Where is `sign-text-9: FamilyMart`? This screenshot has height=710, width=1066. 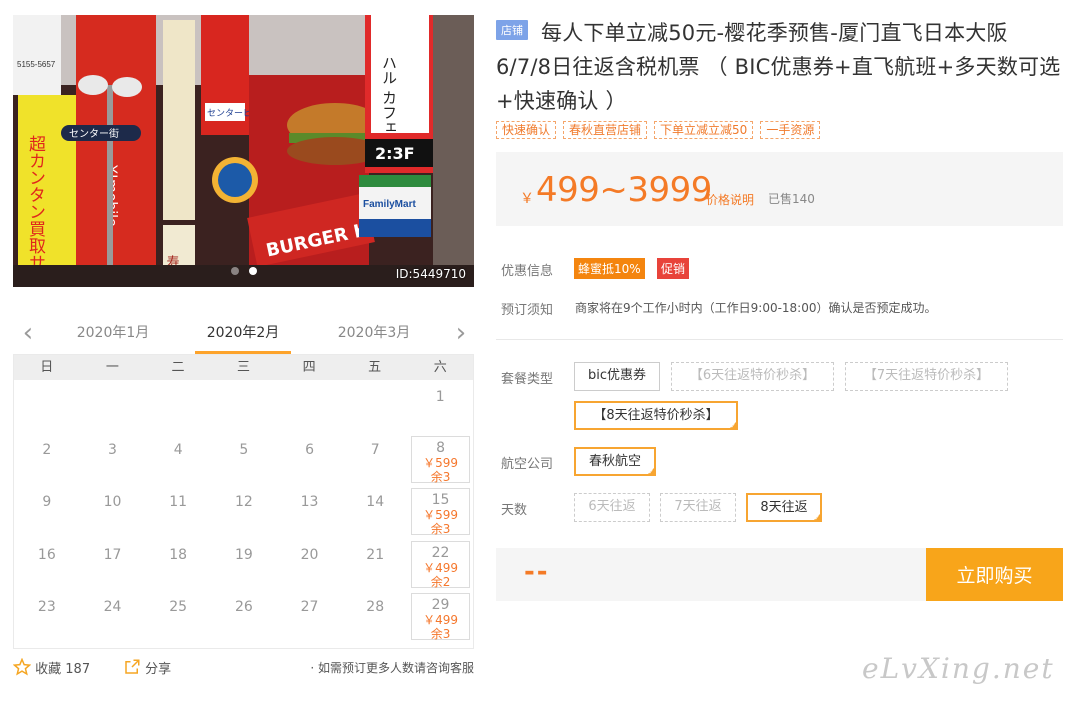
sign-text-9: FamilyMart is located at coordinates (389, 204).